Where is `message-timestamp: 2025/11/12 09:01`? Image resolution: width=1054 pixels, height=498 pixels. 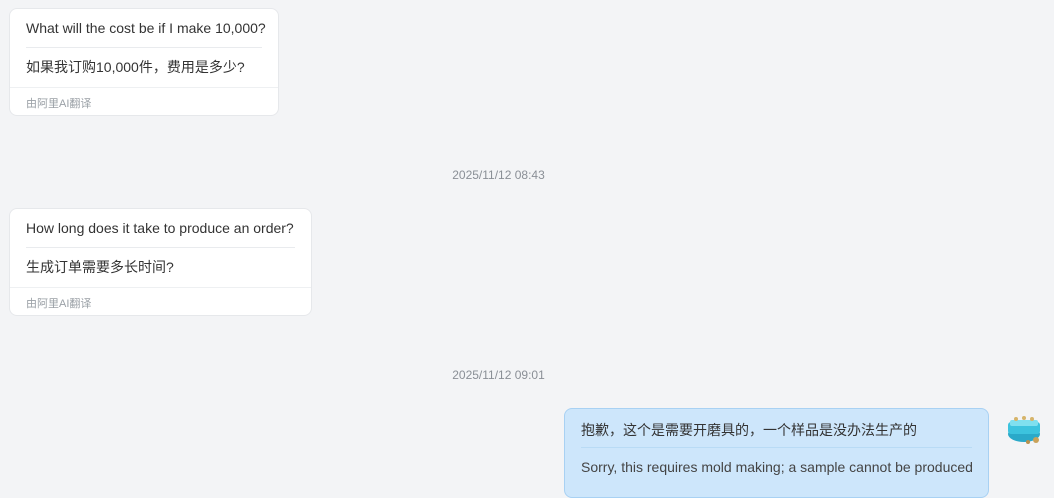 message-timestamp: 2025/11/12 09:01 is located at coordinates (498, 375).